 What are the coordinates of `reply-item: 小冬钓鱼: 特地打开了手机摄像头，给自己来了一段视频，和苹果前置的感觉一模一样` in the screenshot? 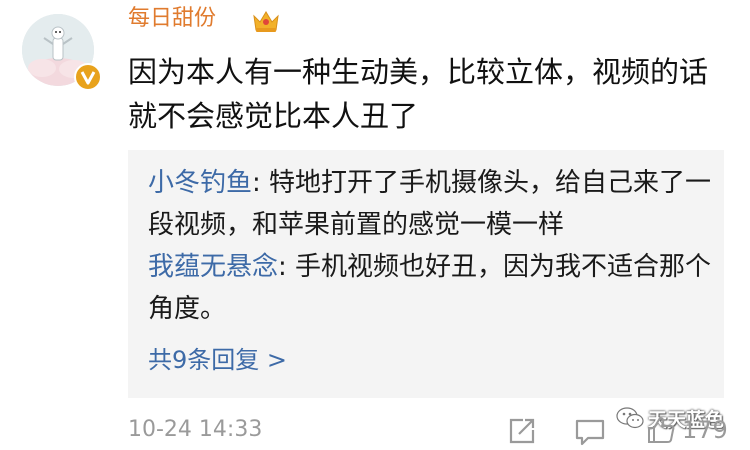 It's located at (431, 204).